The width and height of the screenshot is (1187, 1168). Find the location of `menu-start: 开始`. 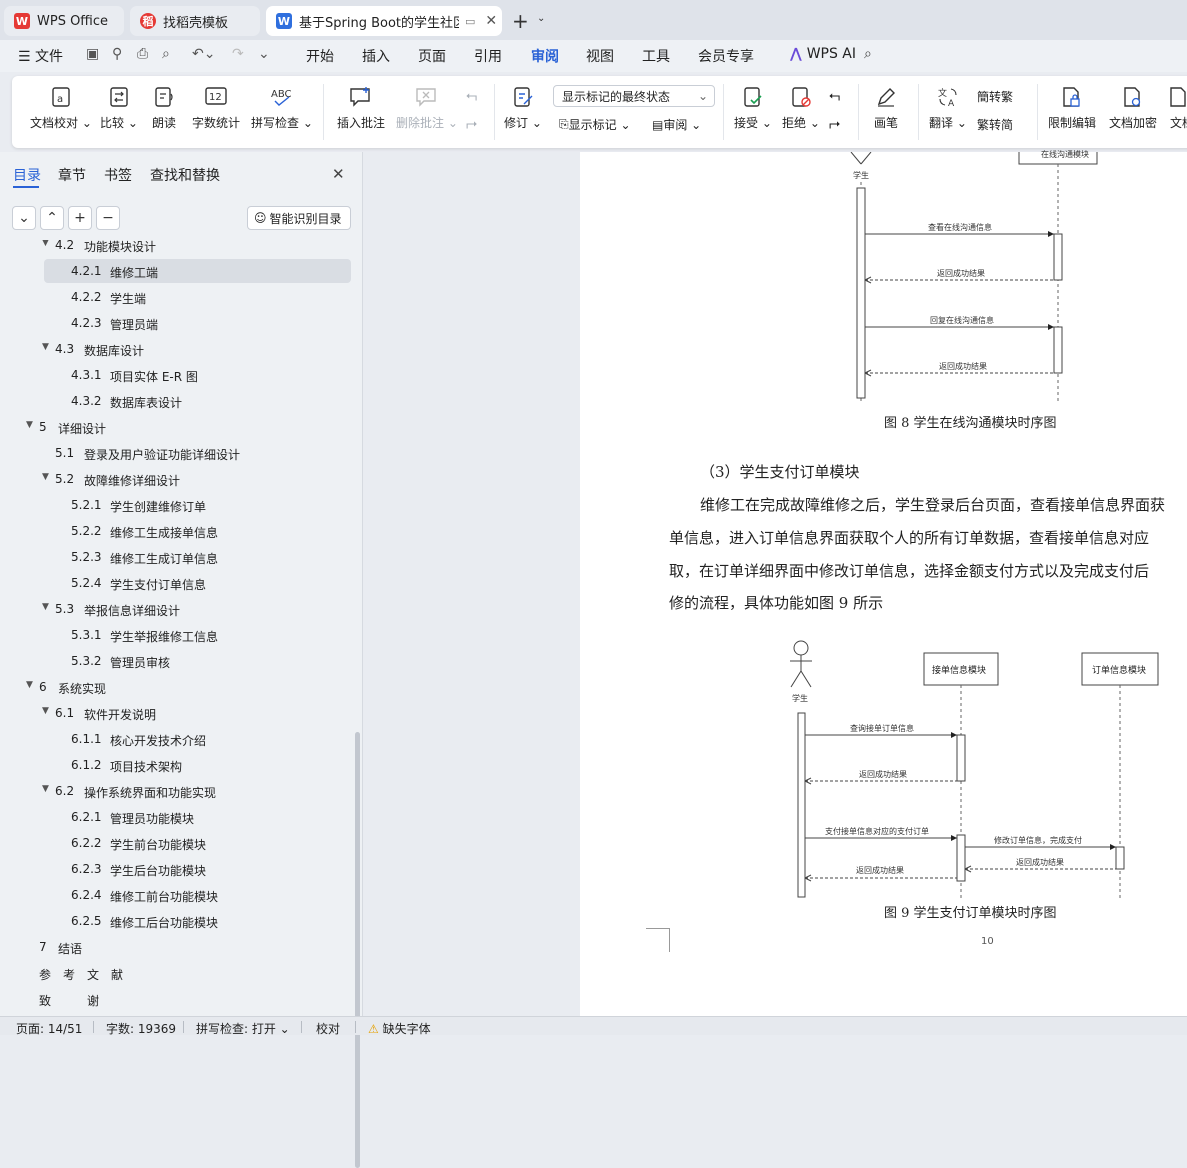

menu-start: 开始 is located at coordinates (320, 56).